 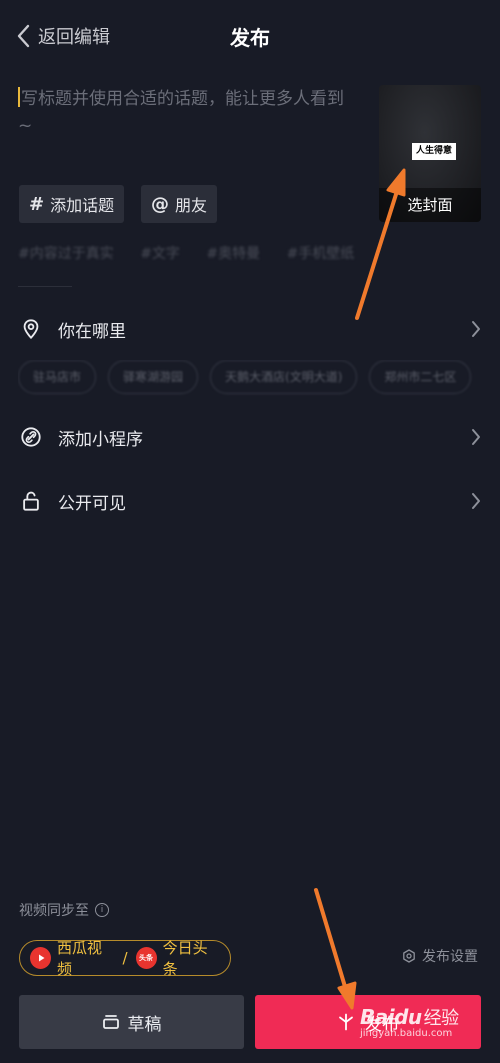 I want to click on toutiao-label: 今日头条, so click(x=185, y=958).